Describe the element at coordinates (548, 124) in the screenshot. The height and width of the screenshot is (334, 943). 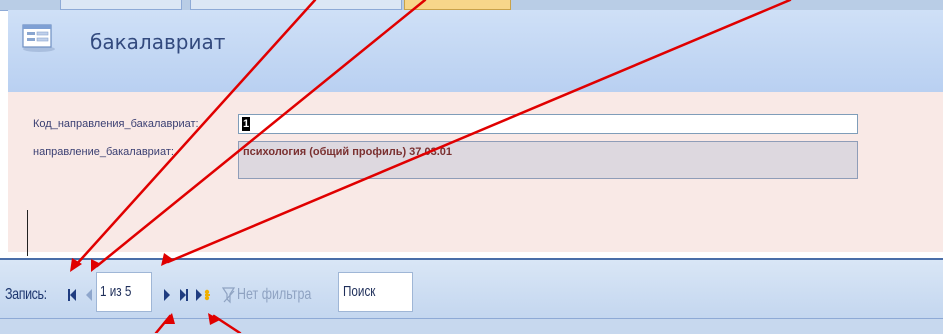
I see `code-field: 1` at that location.